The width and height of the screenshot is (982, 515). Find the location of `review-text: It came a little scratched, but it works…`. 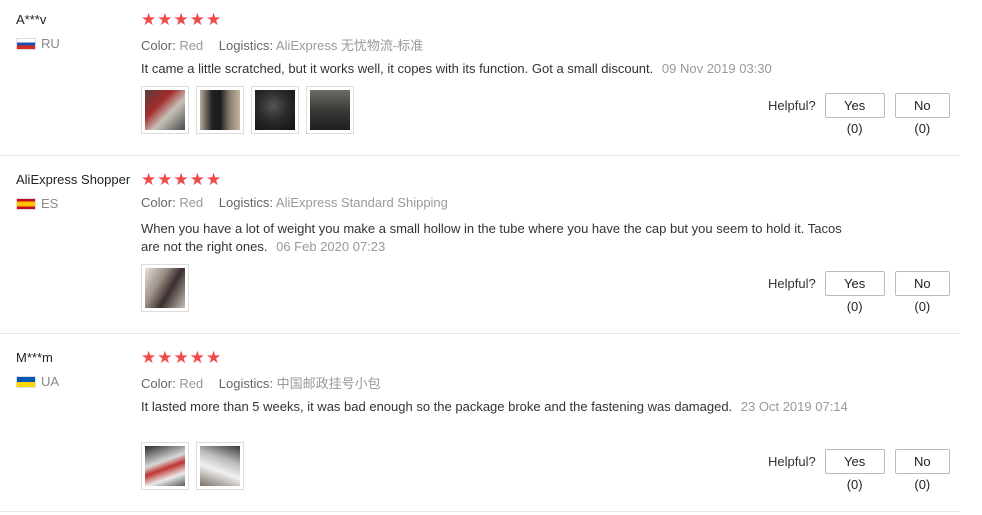

review-text: It came a little scratched, but it works… is located at coordinates (397, 68).